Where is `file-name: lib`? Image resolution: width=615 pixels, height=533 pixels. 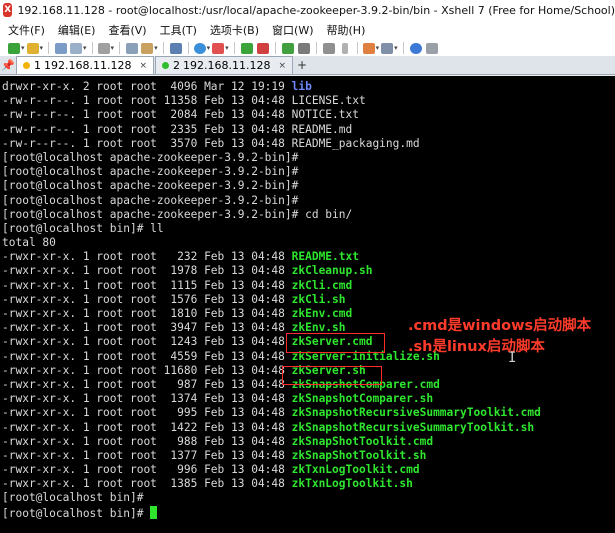
file-name: lib is located at coordinates (301, 86).